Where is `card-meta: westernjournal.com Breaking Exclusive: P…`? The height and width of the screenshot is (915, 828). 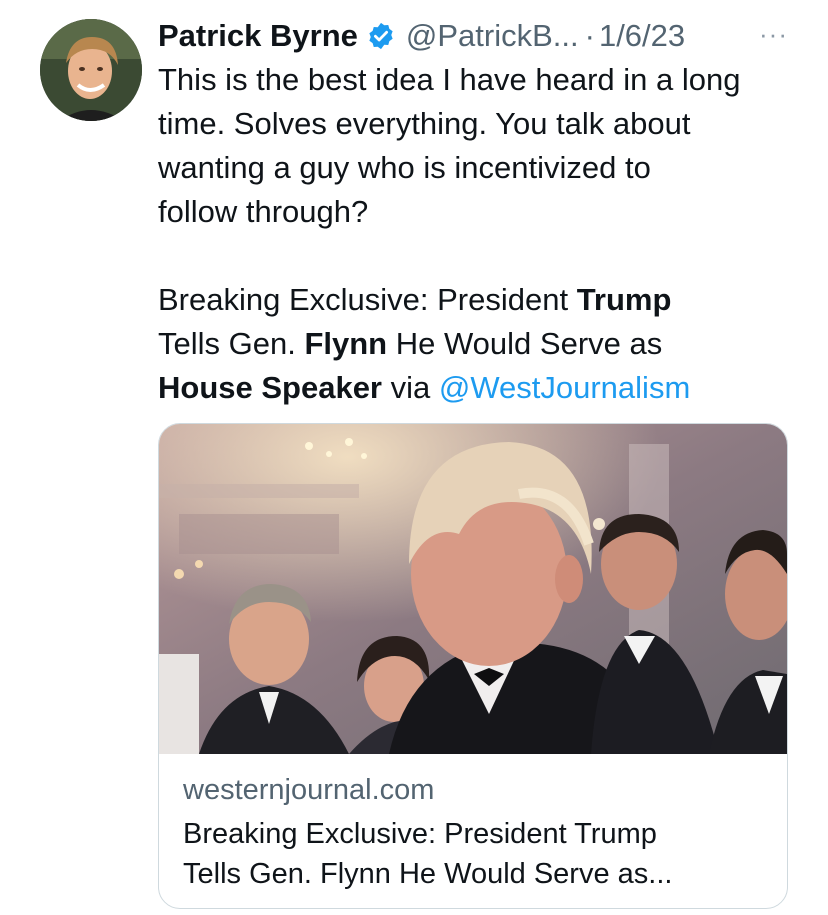 card-meta: westernjournal.com Breaking Exclusive: P… is located at coordinates (475, 832).